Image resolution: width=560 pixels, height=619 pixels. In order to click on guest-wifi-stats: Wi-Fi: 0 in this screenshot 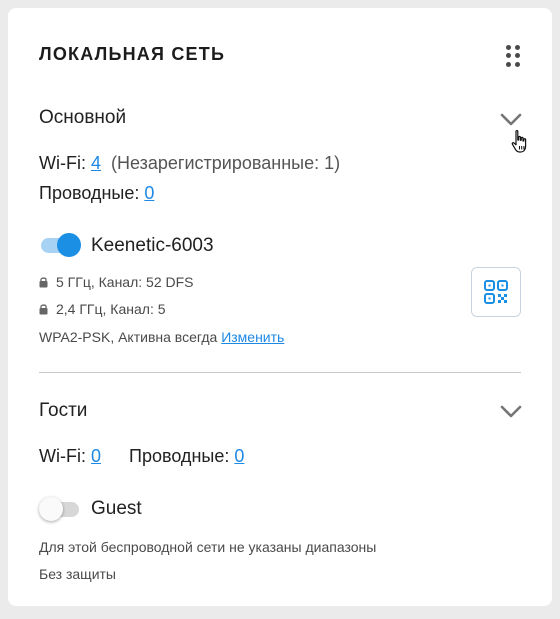, I will do `click(70, 456)`.